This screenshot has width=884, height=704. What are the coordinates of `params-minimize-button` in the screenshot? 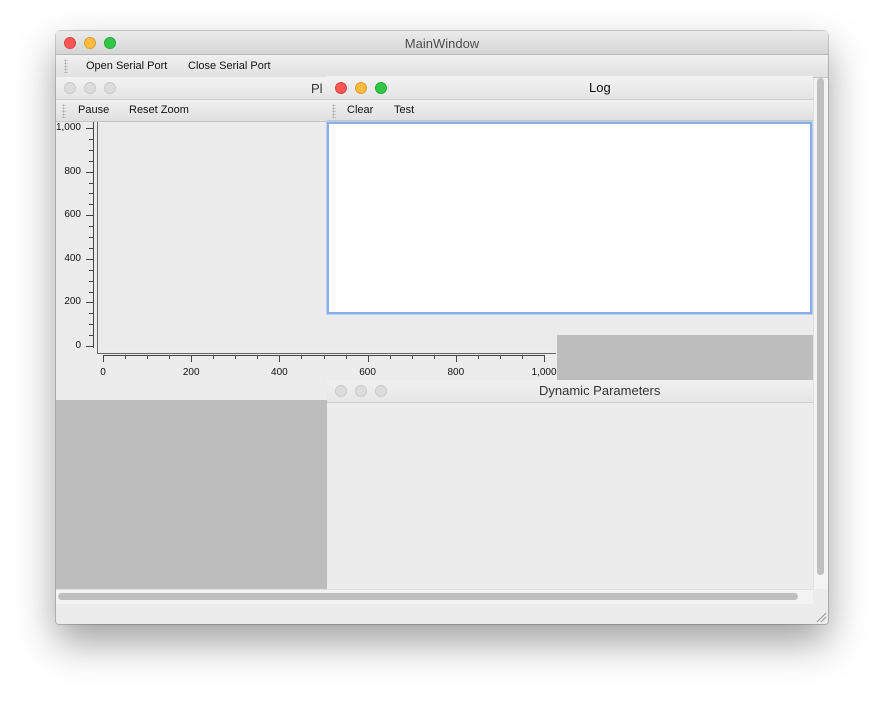 It's located at (361, 391).